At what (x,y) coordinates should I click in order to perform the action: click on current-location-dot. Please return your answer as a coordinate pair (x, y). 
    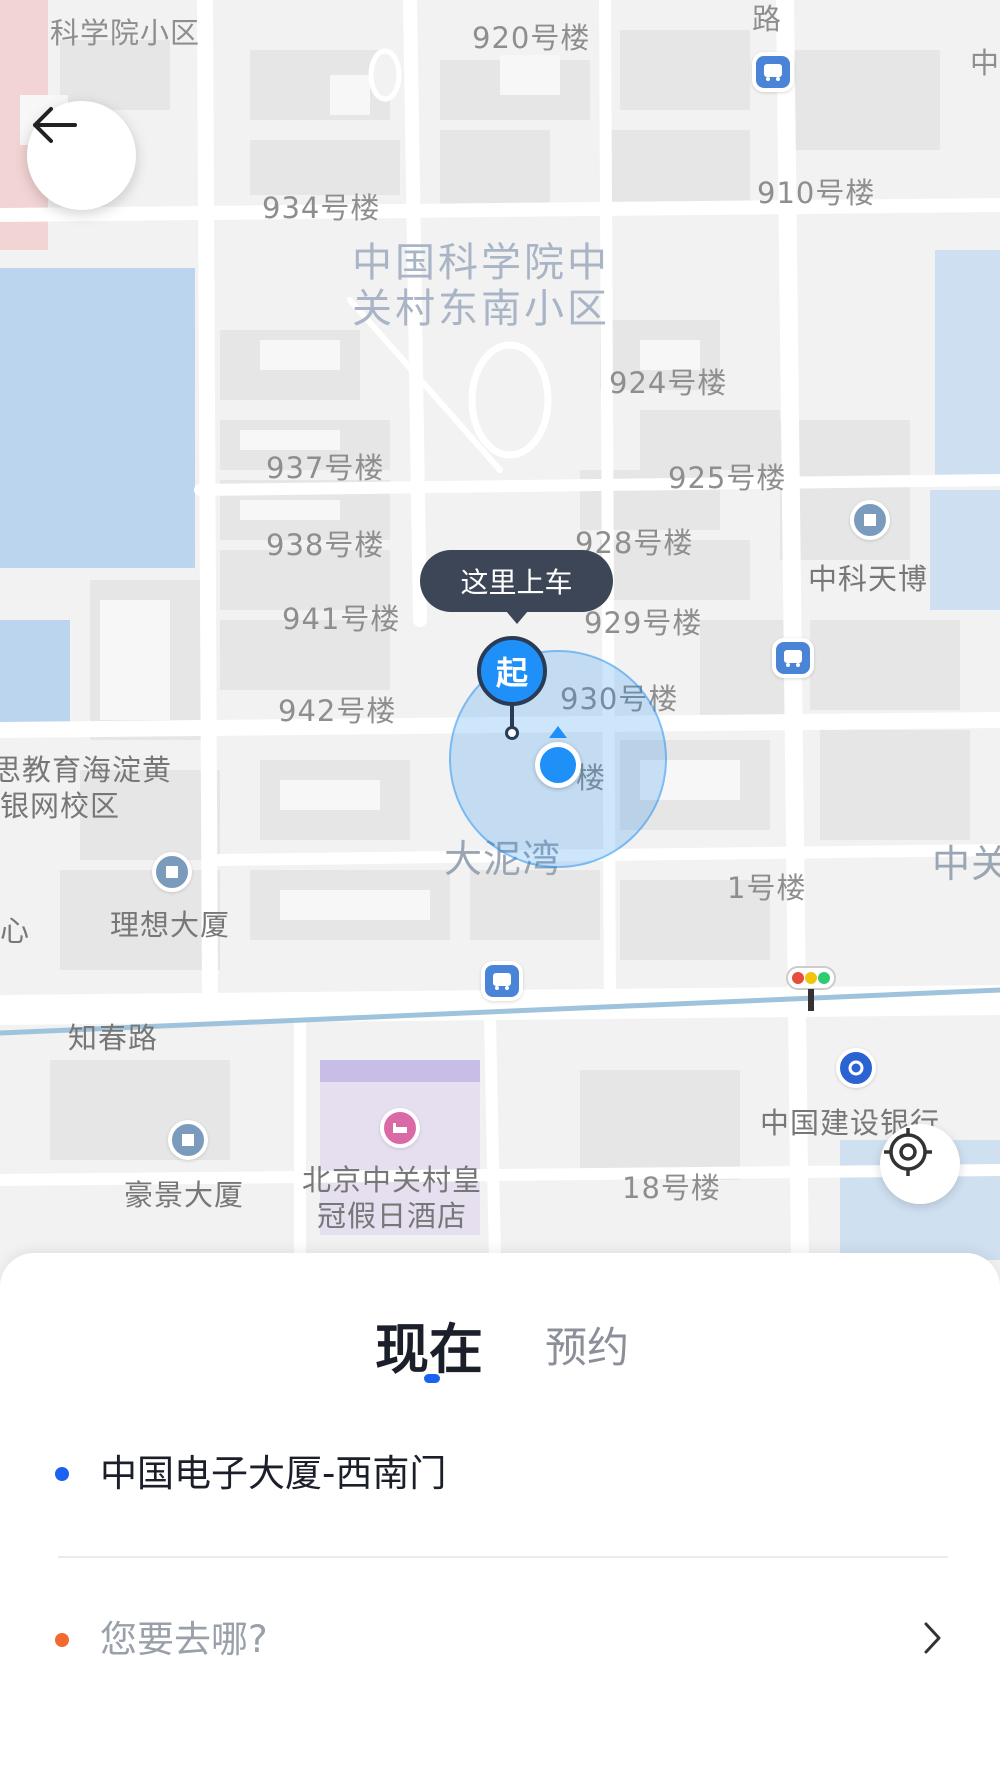
    Looking at the image, I should click on (558, 765).